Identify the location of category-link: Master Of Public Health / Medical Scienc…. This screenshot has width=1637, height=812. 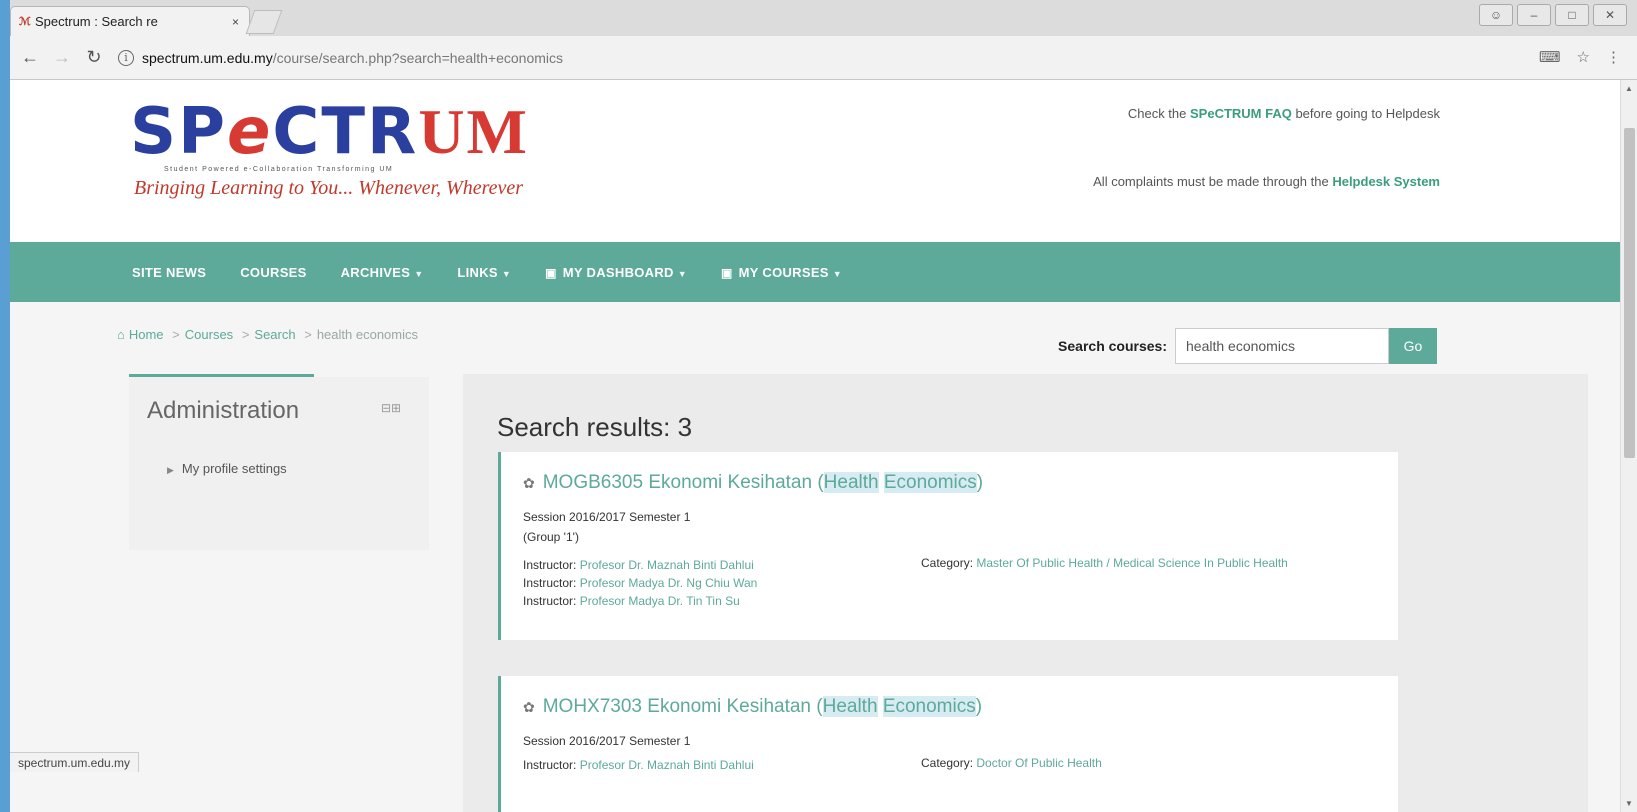
(1131, 563).